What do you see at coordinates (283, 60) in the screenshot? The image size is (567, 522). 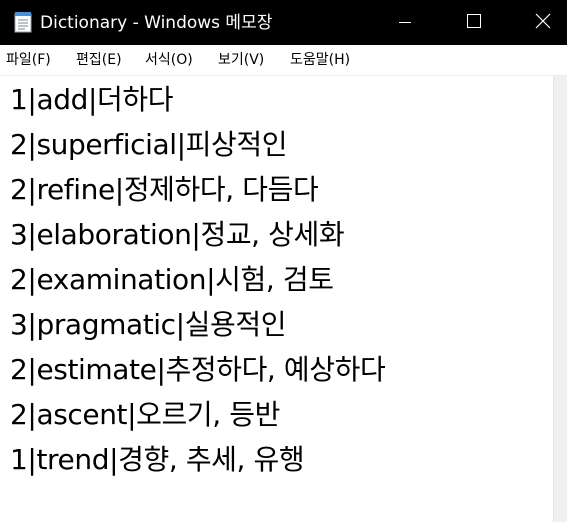 I see `menu-bar: 파일(F) 편집(E) 서식(O) 보기(V) 도움말(H)` at bounding box center [283, 60].